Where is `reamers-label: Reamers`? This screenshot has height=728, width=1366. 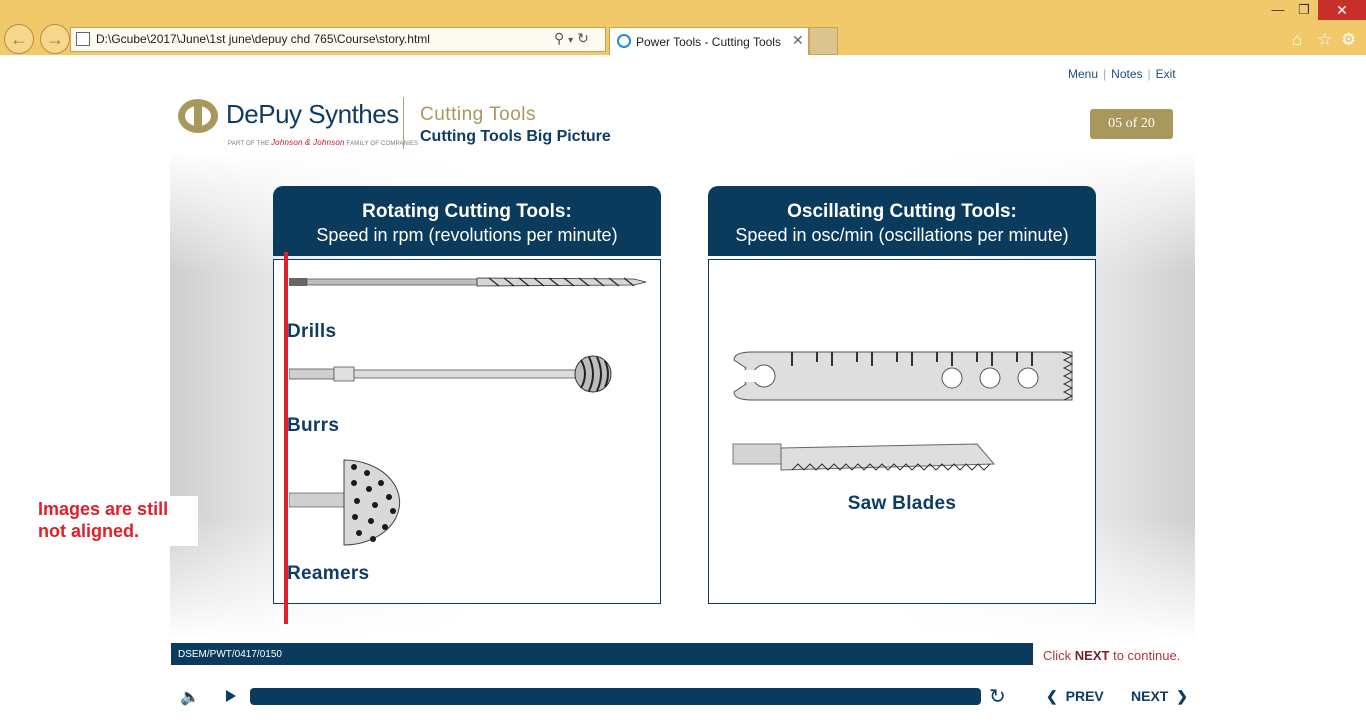
reamers-label: Reamers is located at coordinates (328, 573).